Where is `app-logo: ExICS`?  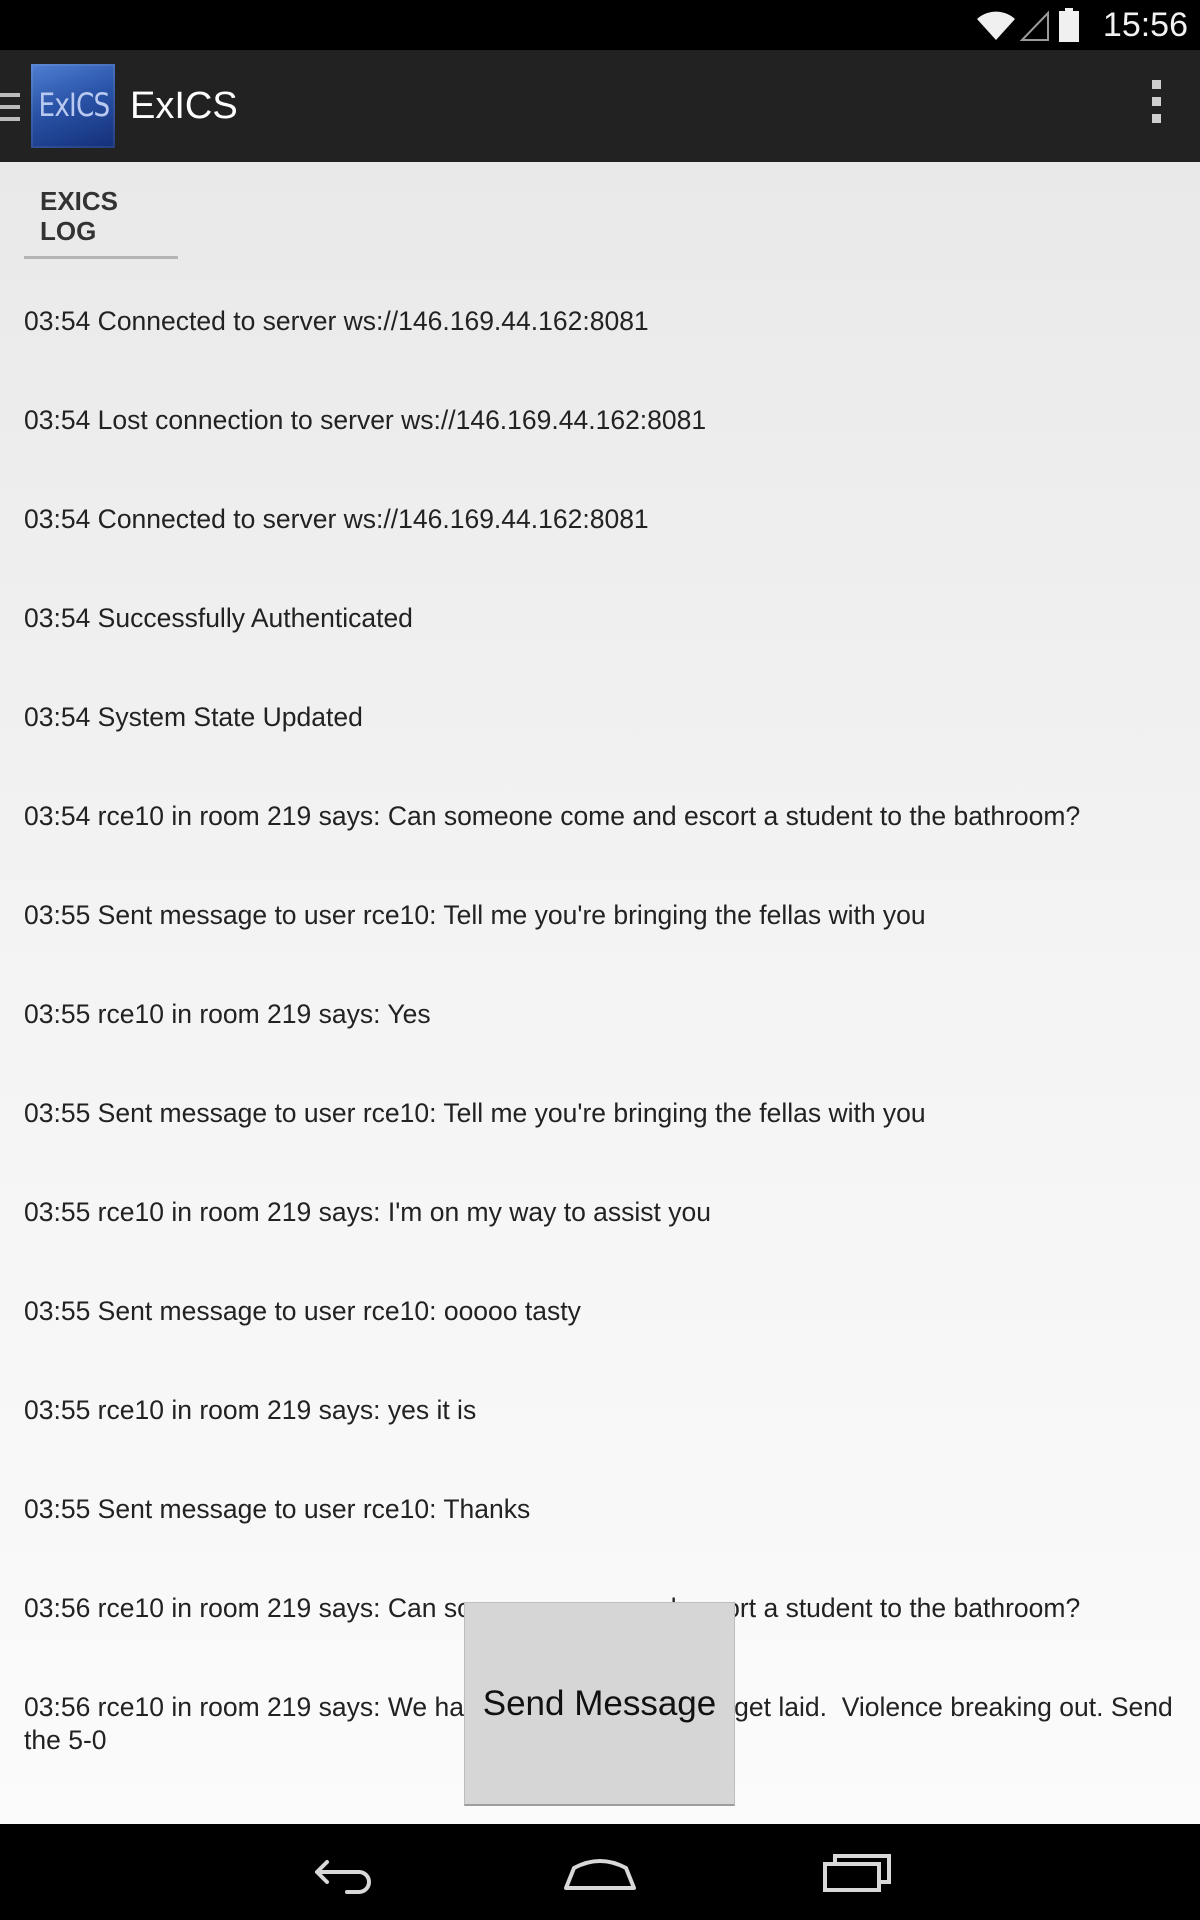 app-logo: ExICS is located at coordinates (73, 106).